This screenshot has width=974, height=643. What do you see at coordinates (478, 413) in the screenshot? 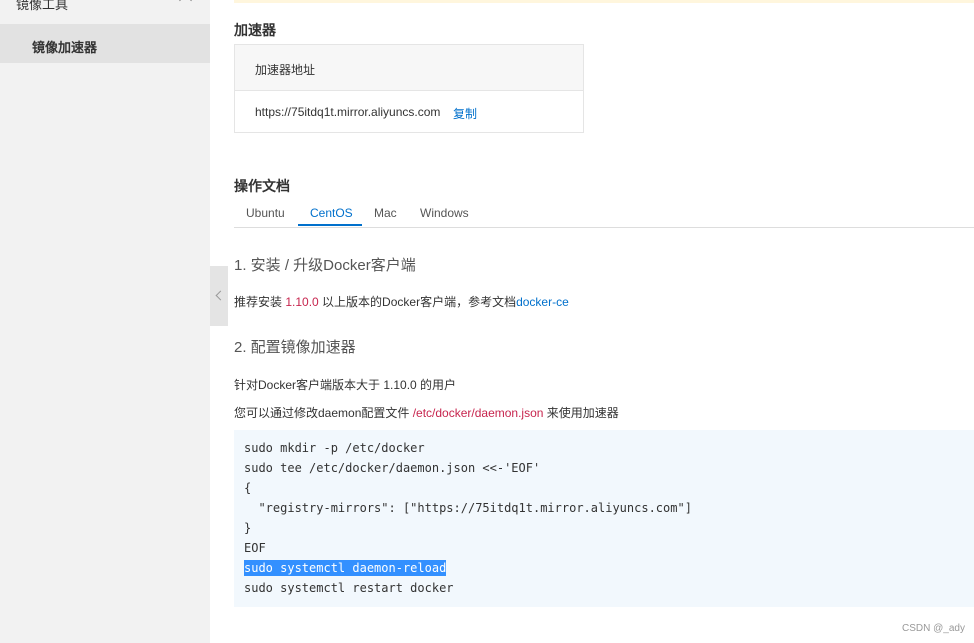
I see `config-path: /etc/docker/daemon.json` at bounding box center [478, 413].